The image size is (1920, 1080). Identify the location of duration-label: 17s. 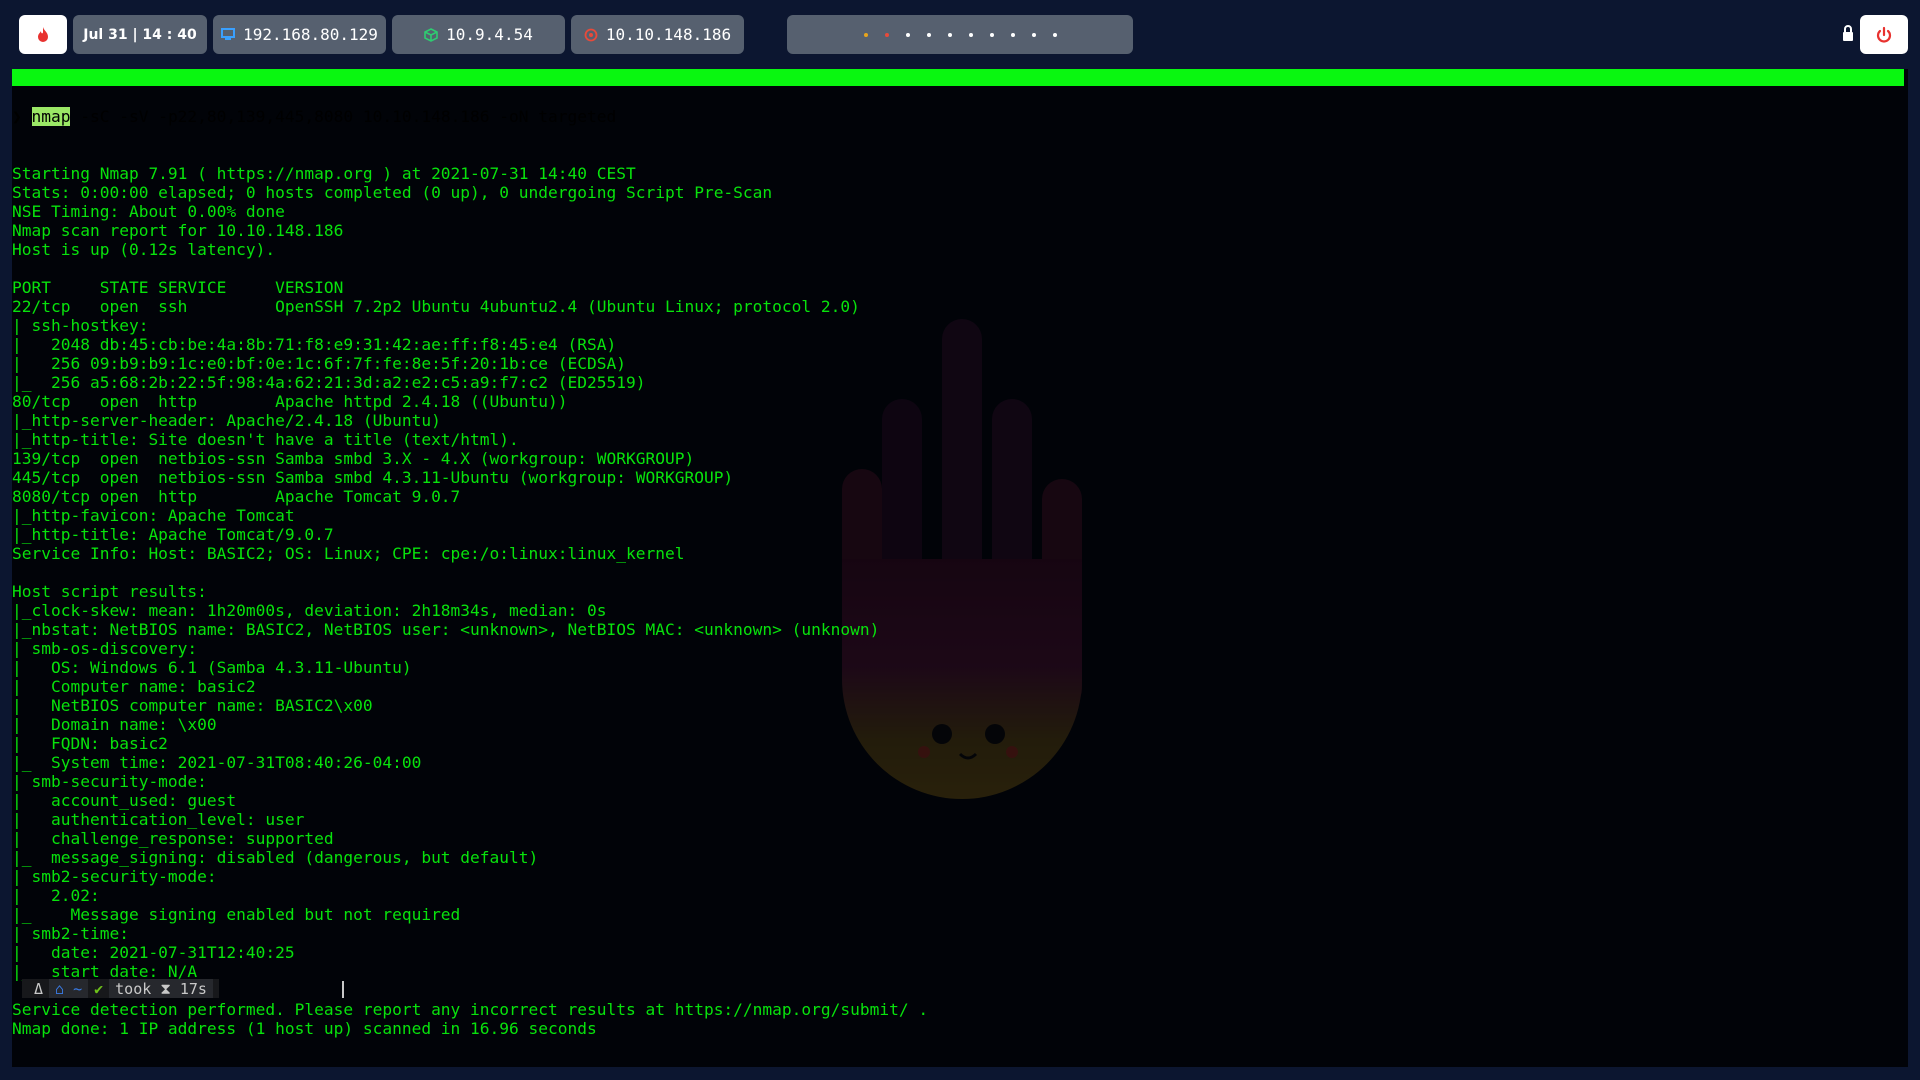
(193, 988).